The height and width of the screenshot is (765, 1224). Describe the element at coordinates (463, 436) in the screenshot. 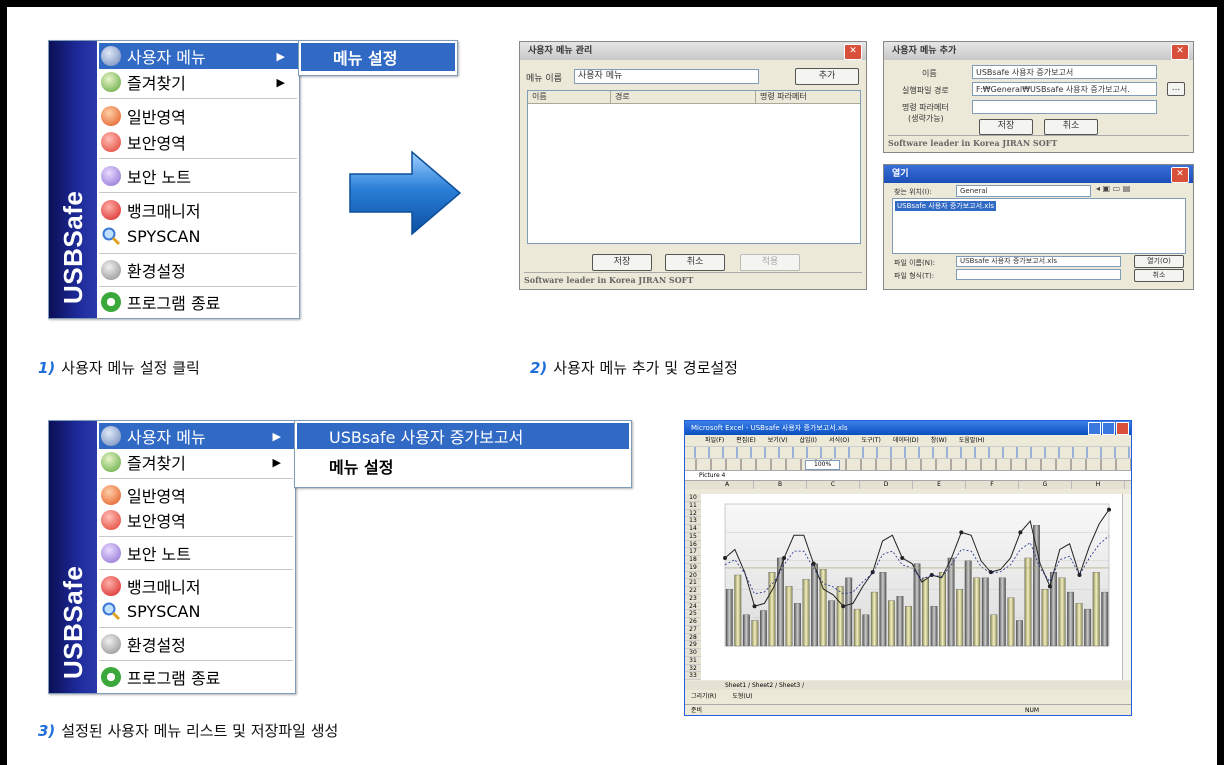

I see `submenu-item-usbsafe-report: USBsafe 사용자 증가보고서` at that location.